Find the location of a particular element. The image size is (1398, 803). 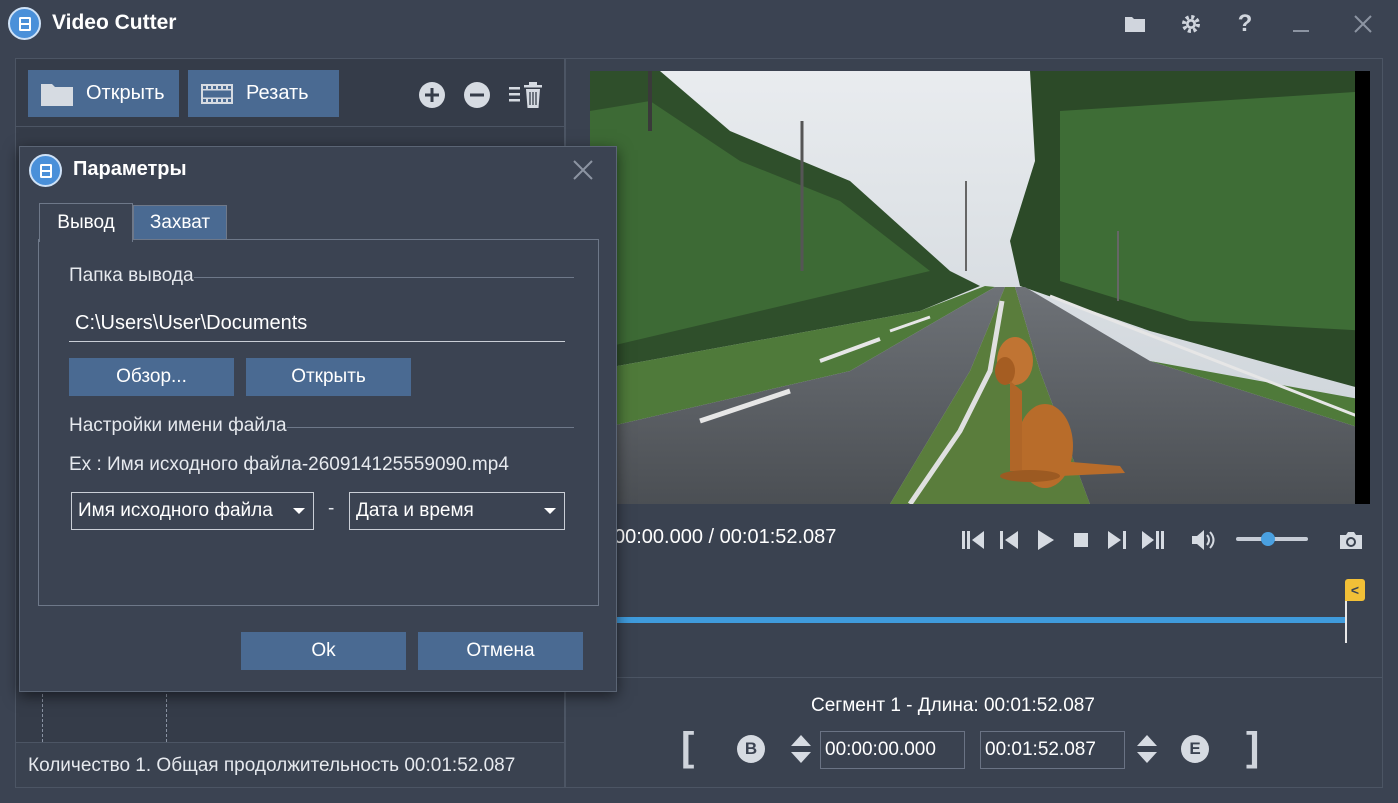

filename-part2-value: Дата и время is located at coordinates (415, 510).